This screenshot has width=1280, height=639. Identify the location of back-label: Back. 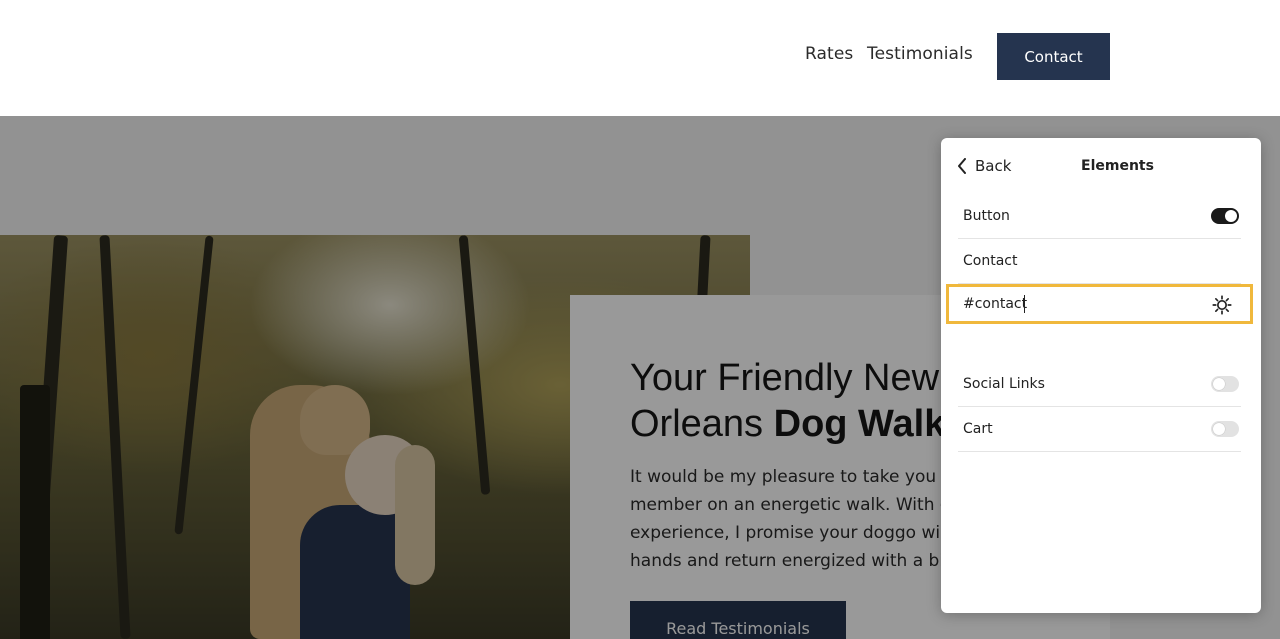
(993, 166).